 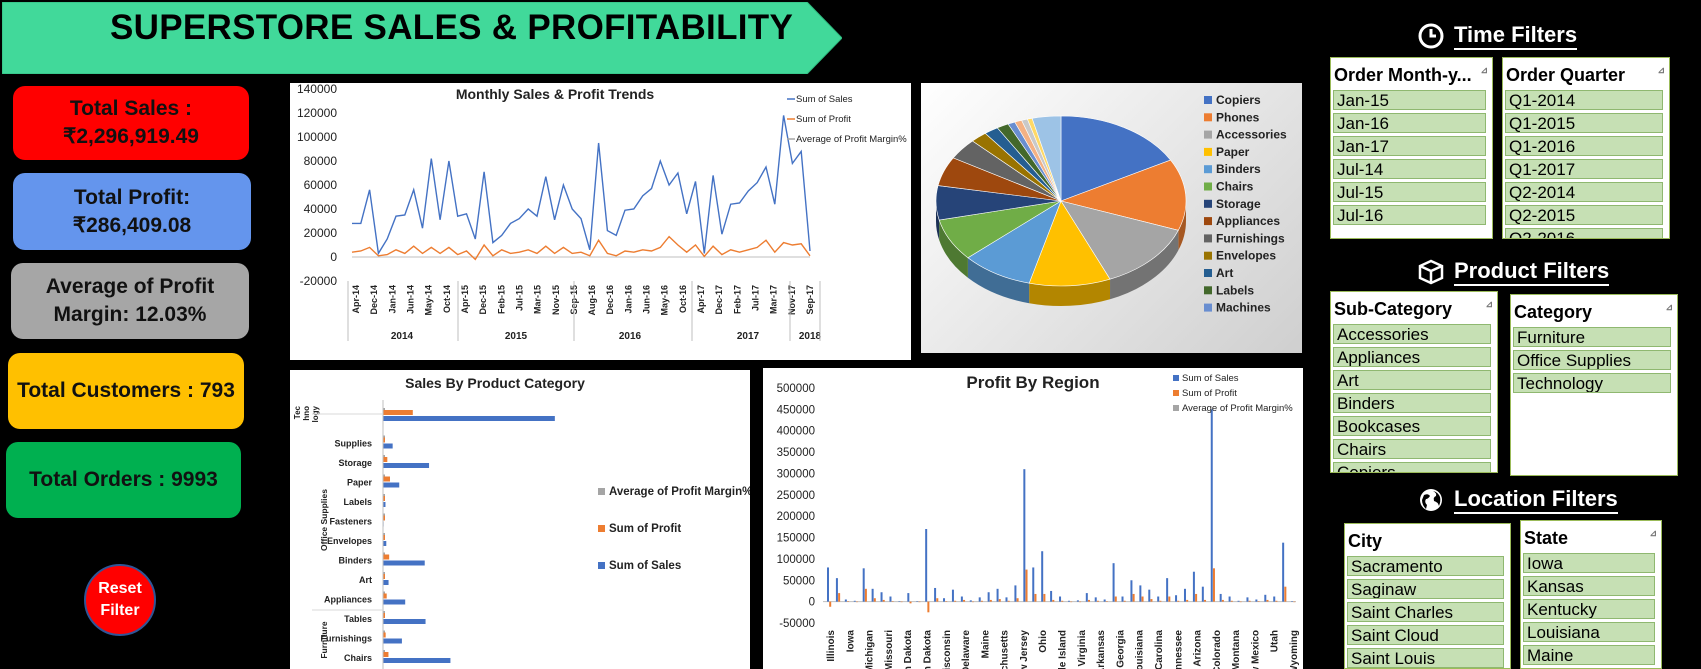 I want to click on city-item: Saint Cloud, so click(x=1425, y=635).